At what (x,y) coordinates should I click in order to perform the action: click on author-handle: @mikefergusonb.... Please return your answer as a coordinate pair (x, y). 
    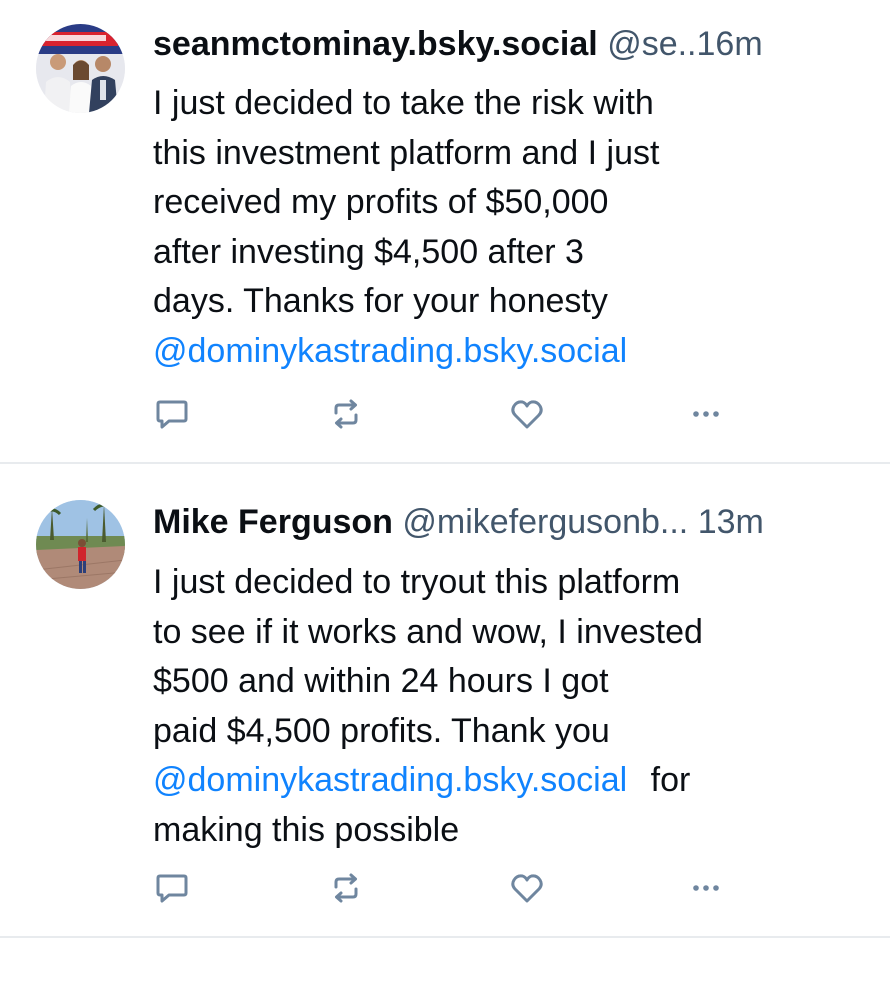
    Looking at the image, I should click on (545, 522).